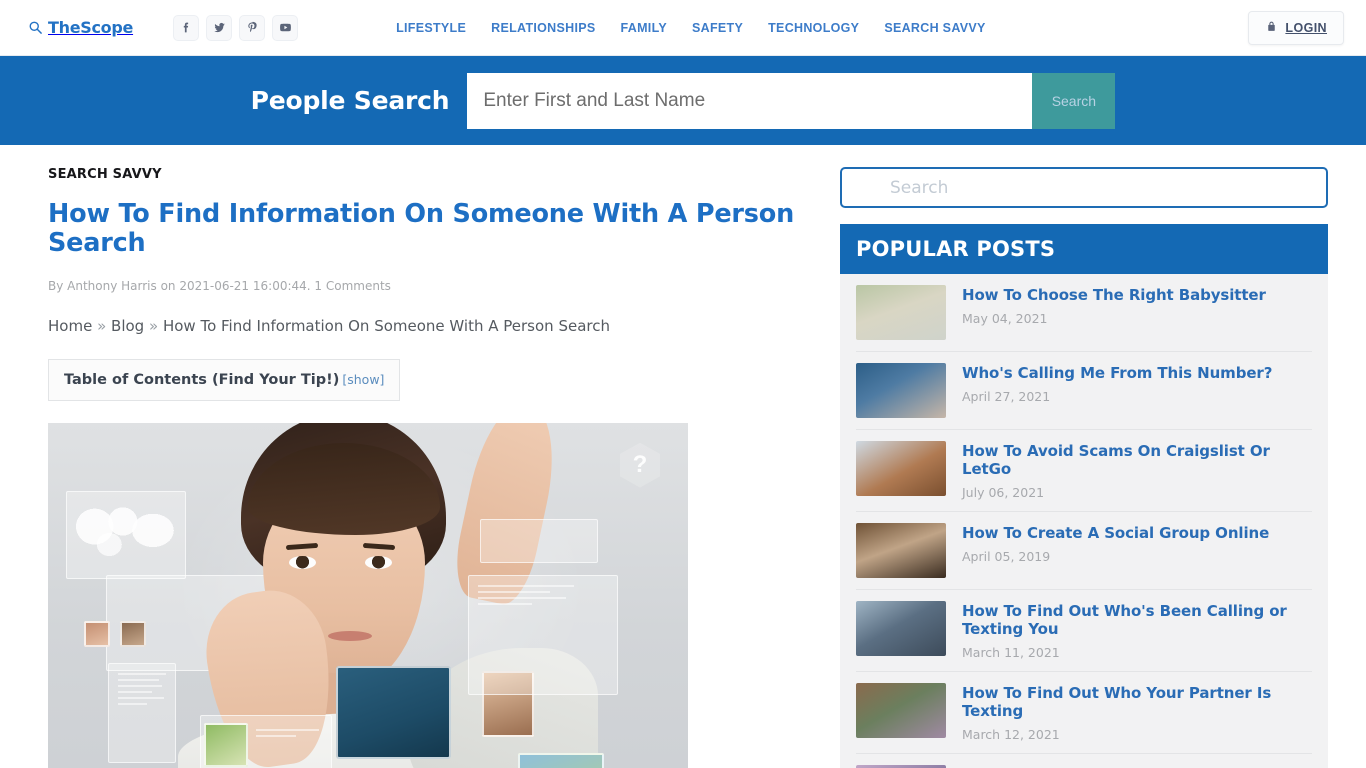 This screenshot has width=1366, height=768. Describe the element at coordinates (1084, 249) in the screenshot. I see `popular-posts-heading: POPULAR POSTS` at that location.